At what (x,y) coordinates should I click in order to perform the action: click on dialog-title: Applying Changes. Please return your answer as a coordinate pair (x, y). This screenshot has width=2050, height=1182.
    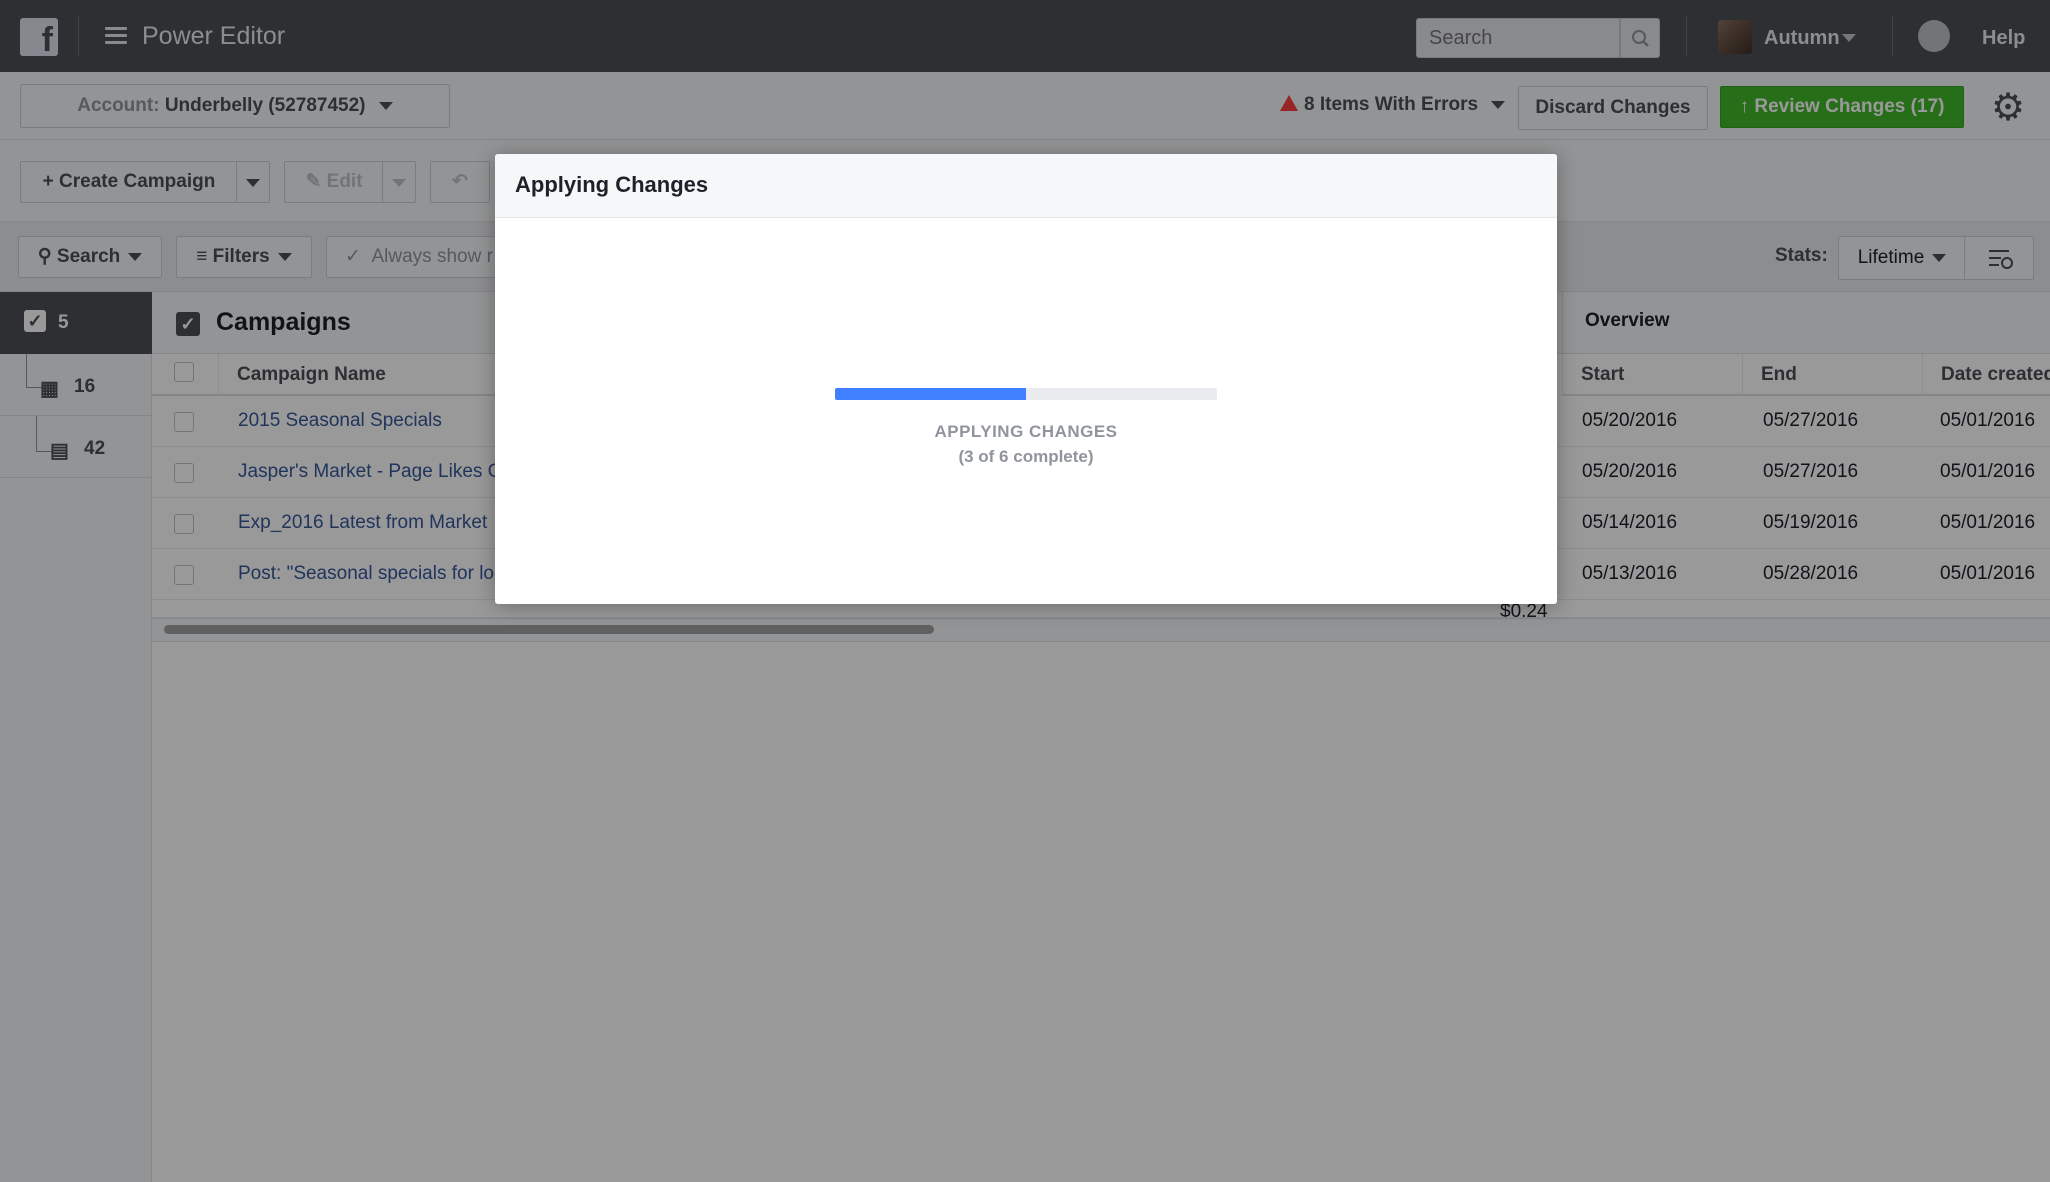
    Looking at the image, I should click on (1026, 186).